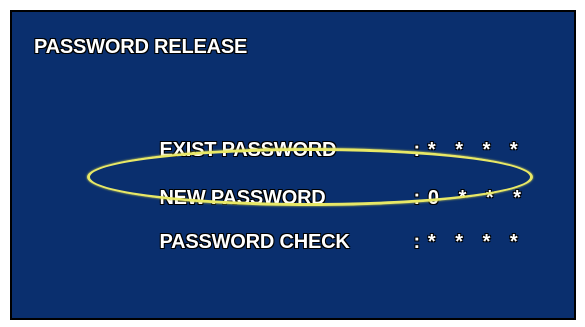 This screenshot has height=327, width=585. What do you see at coordinates (310, 177) in the screenshot?
I see `highlight-ellipse` at bounding box center [310, 177].